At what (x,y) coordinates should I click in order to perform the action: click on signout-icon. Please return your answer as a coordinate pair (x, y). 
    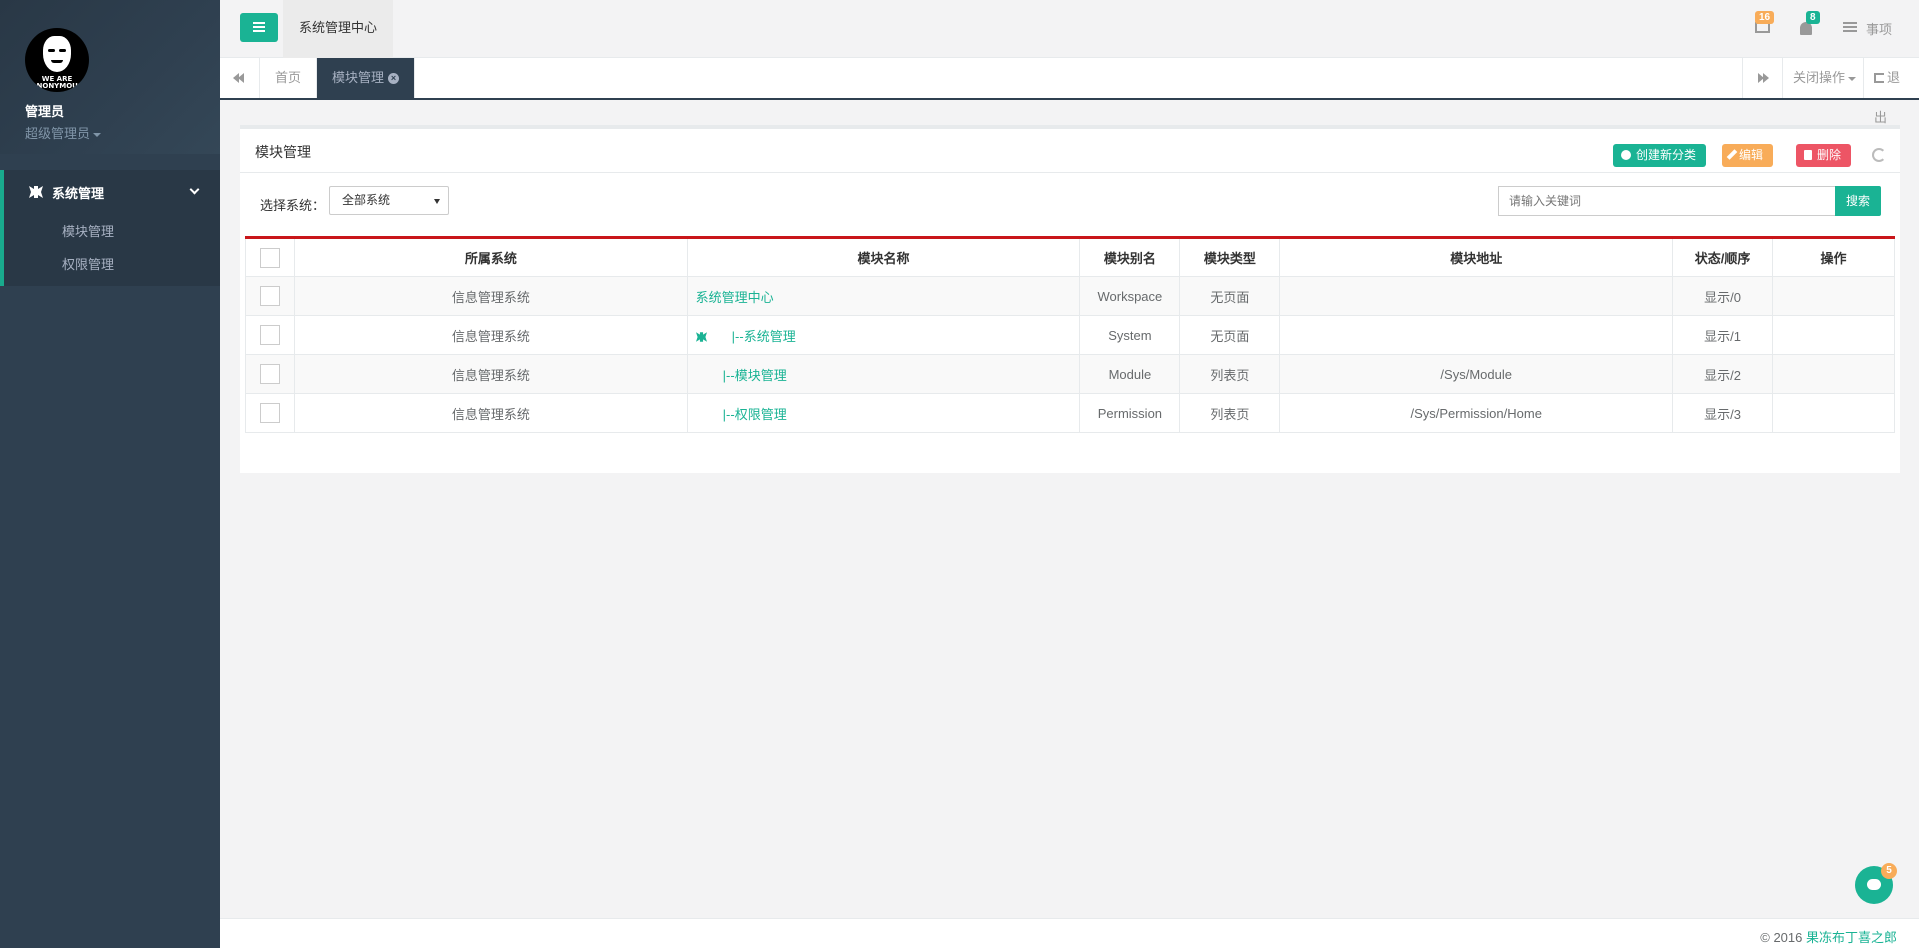
    Looking at the image, I should click on (1879, 78).